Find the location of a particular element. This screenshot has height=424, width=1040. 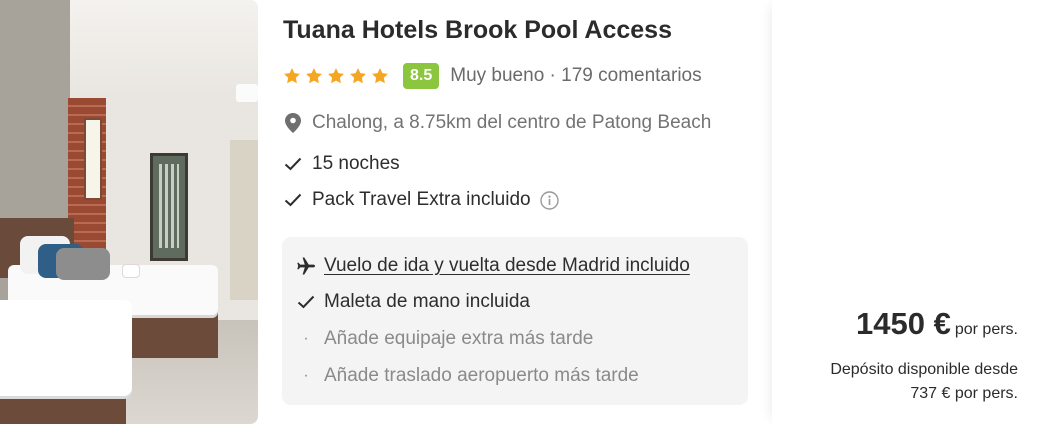

location-pin-icon is located at coordinates (293, 123).